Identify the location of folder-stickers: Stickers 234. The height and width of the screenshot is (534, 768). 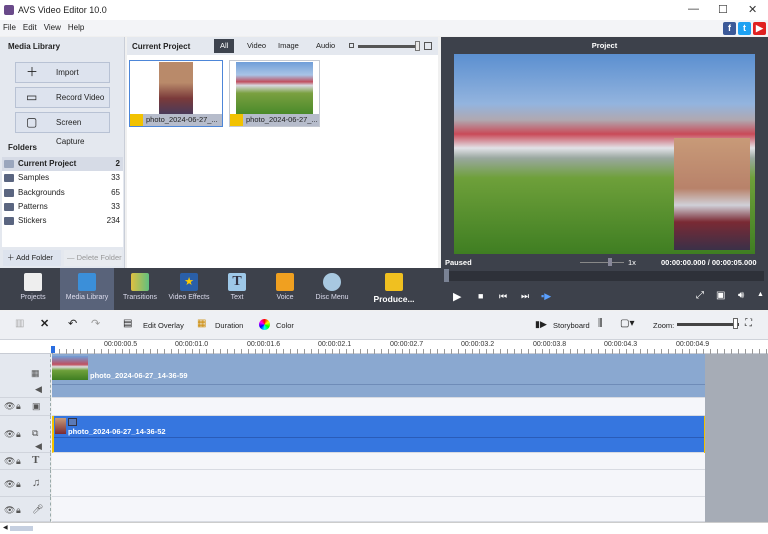
(62, 221).